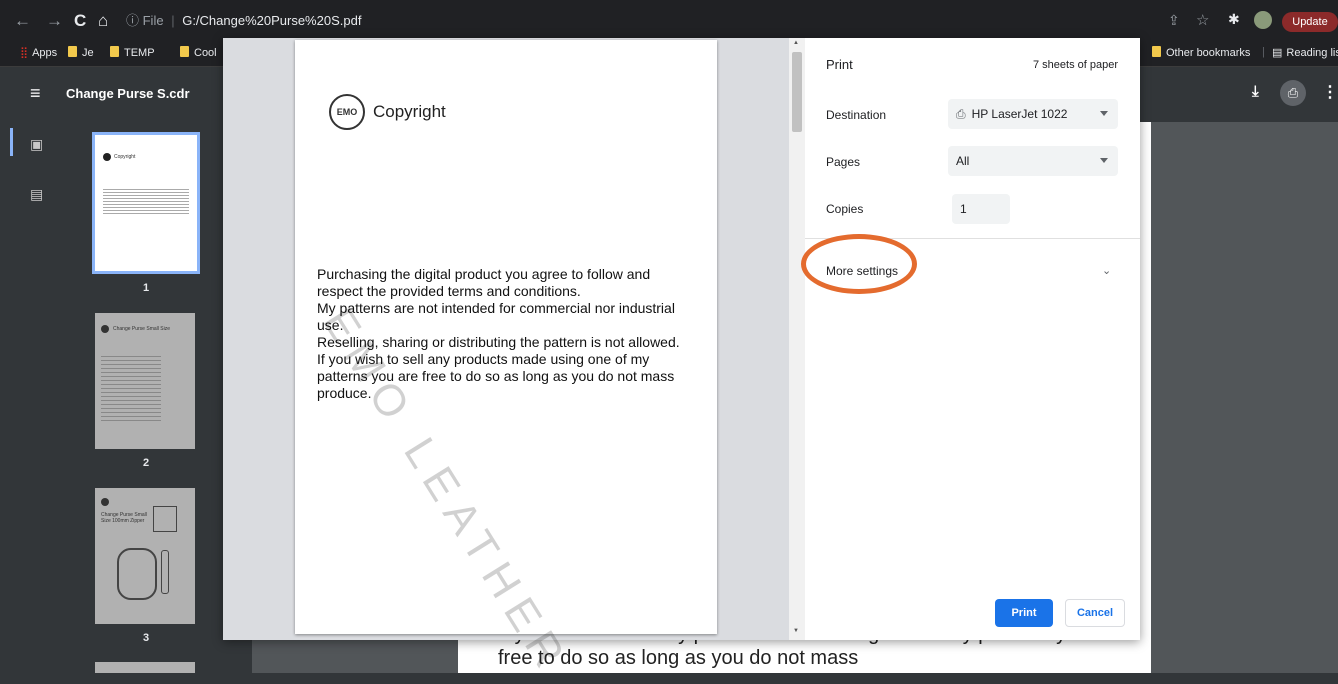 The image size is (1338, 684). Describe the element at coordinates (1033, 114) in the screenshot. I see `destination-select: ⎙ HP LaserJet 1022` at that location.